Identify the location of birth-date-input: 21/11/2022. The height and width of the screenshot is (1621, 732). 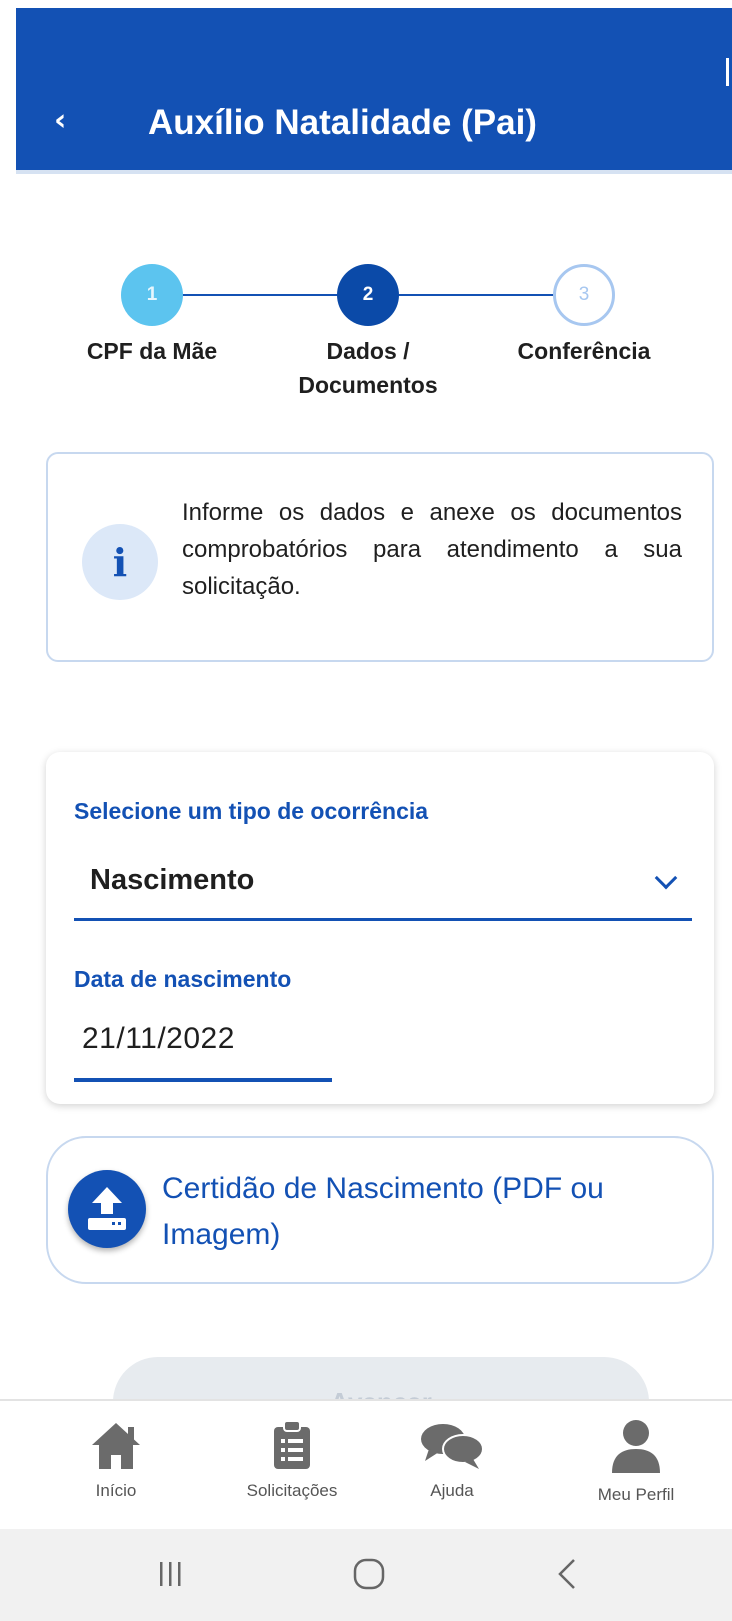
(158, 1039).